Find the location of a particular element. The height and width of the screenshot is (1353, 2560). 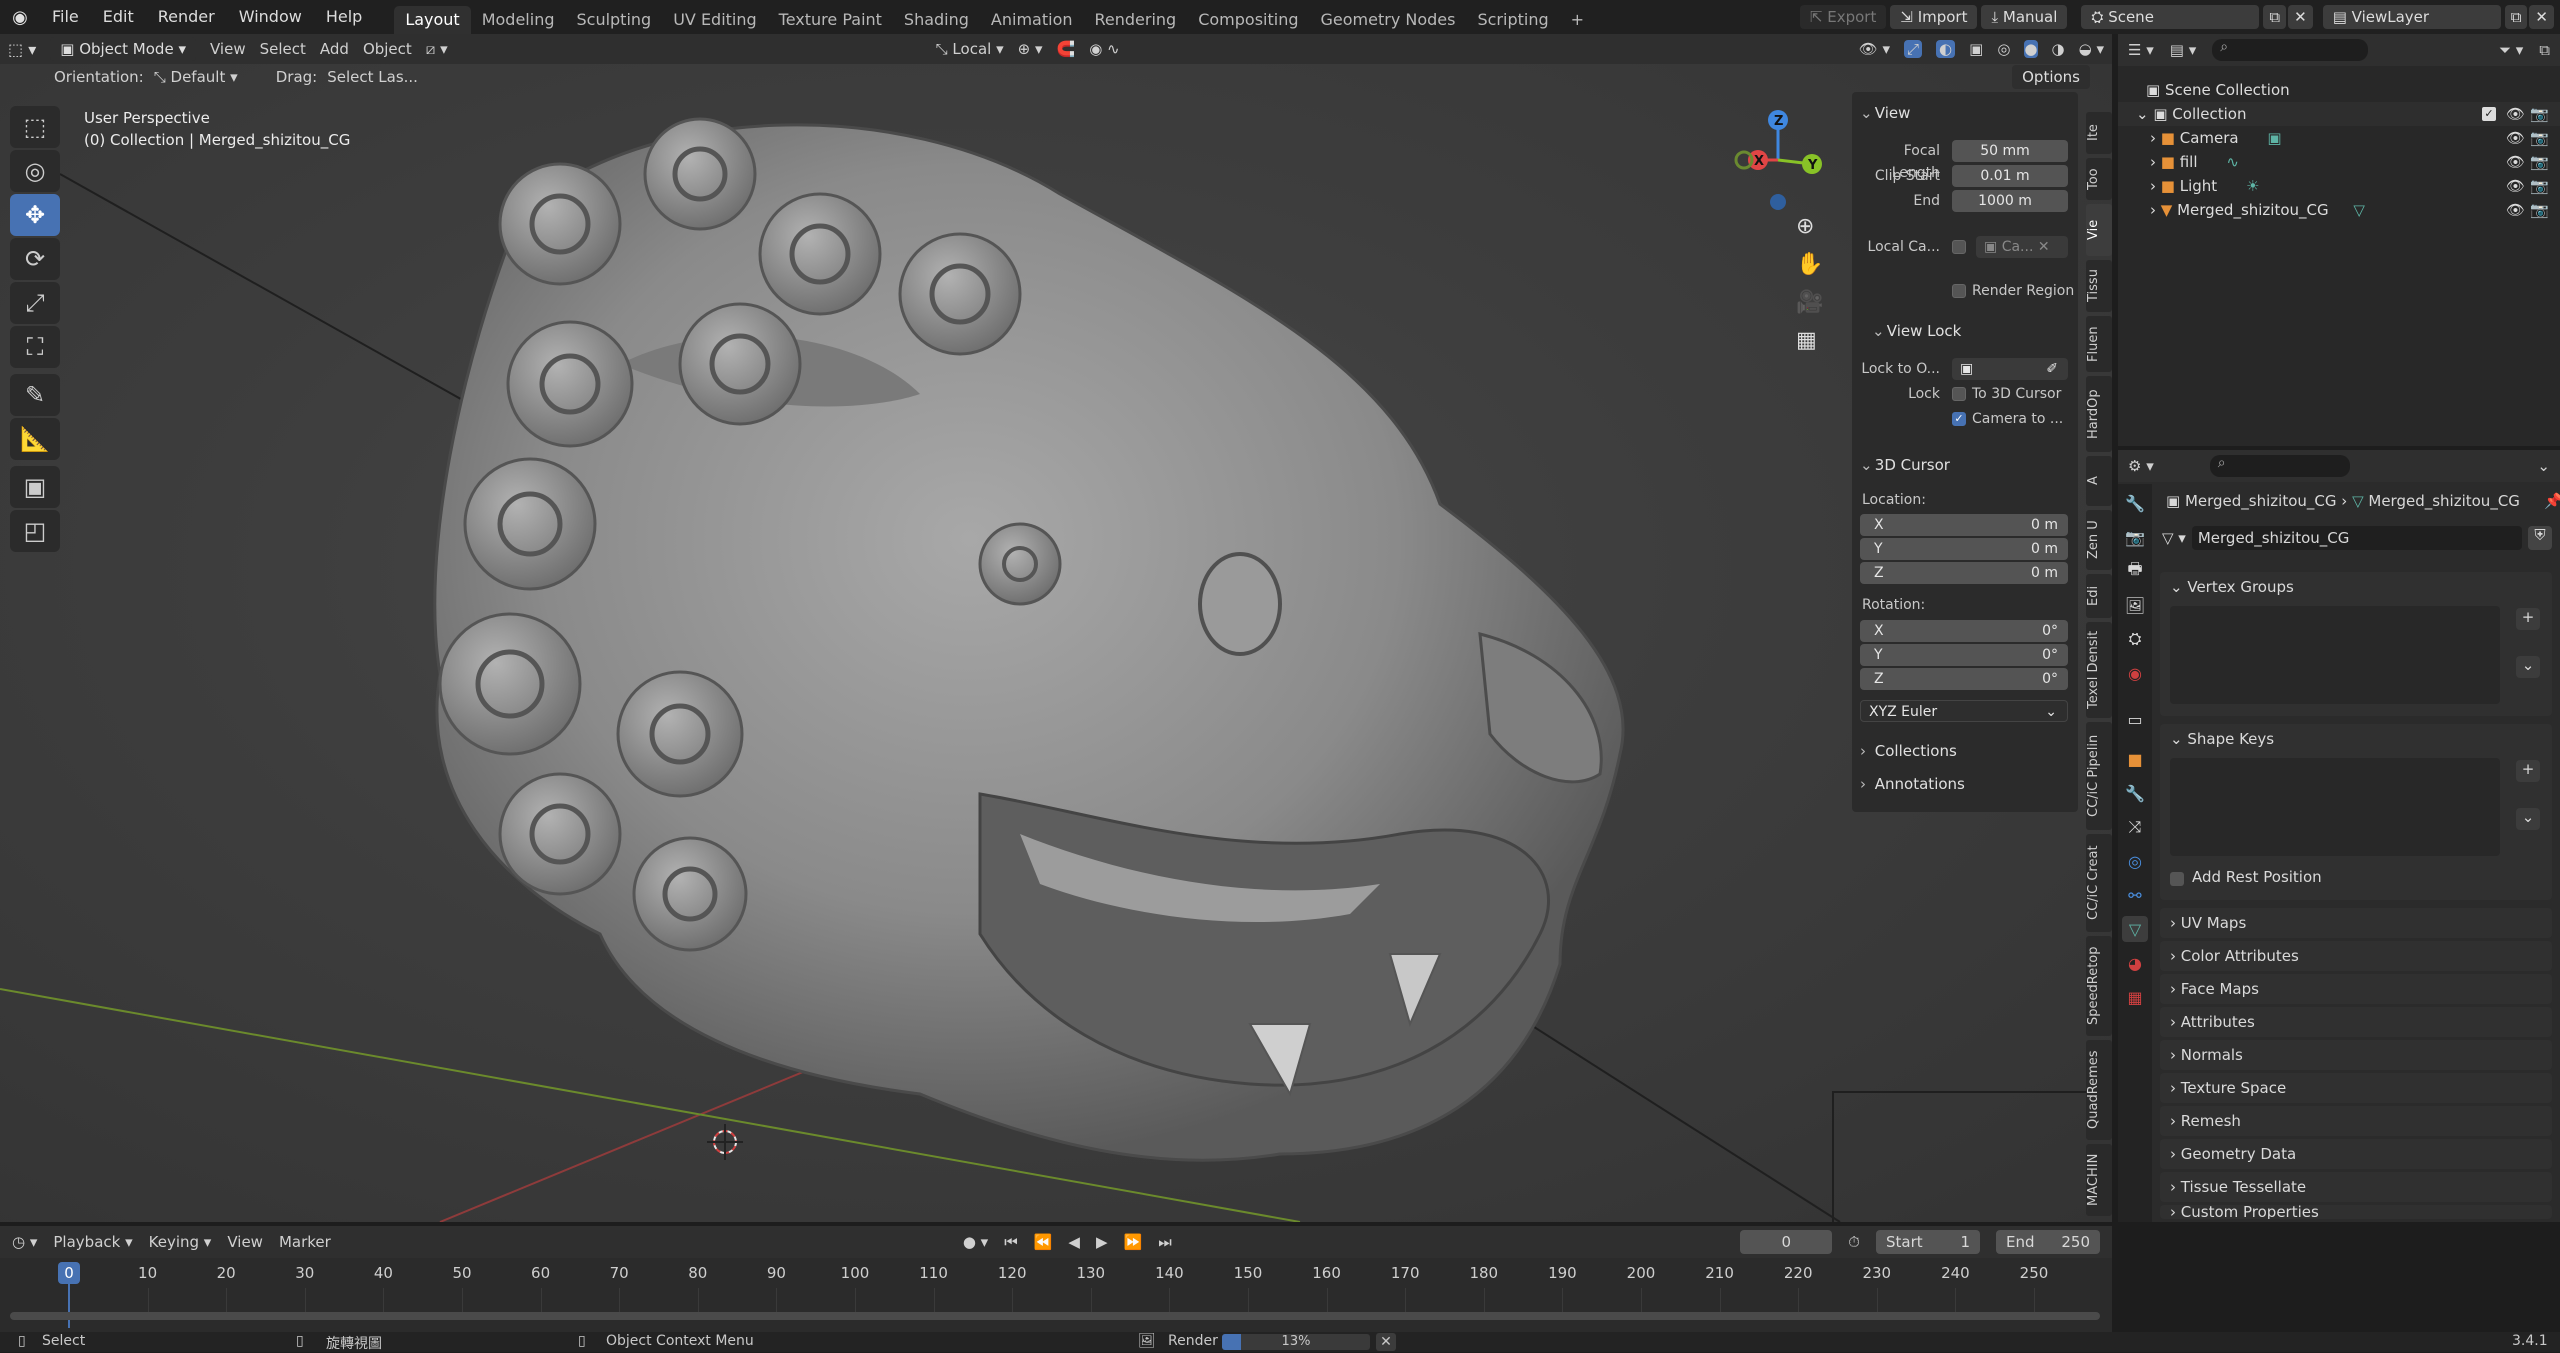

cursor-location-y: Y0 m is located at coordinates (1964, 549).